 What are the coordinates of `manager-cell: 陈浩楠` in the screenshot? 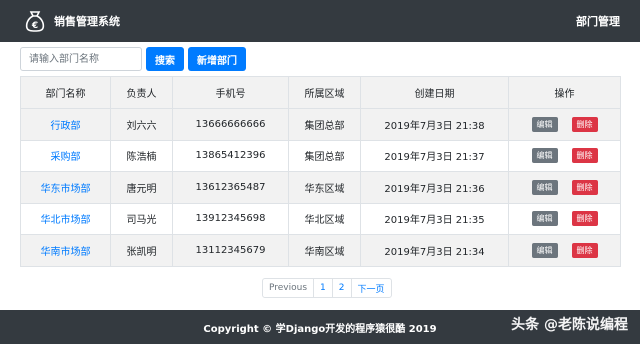 It's located at (141, 155).